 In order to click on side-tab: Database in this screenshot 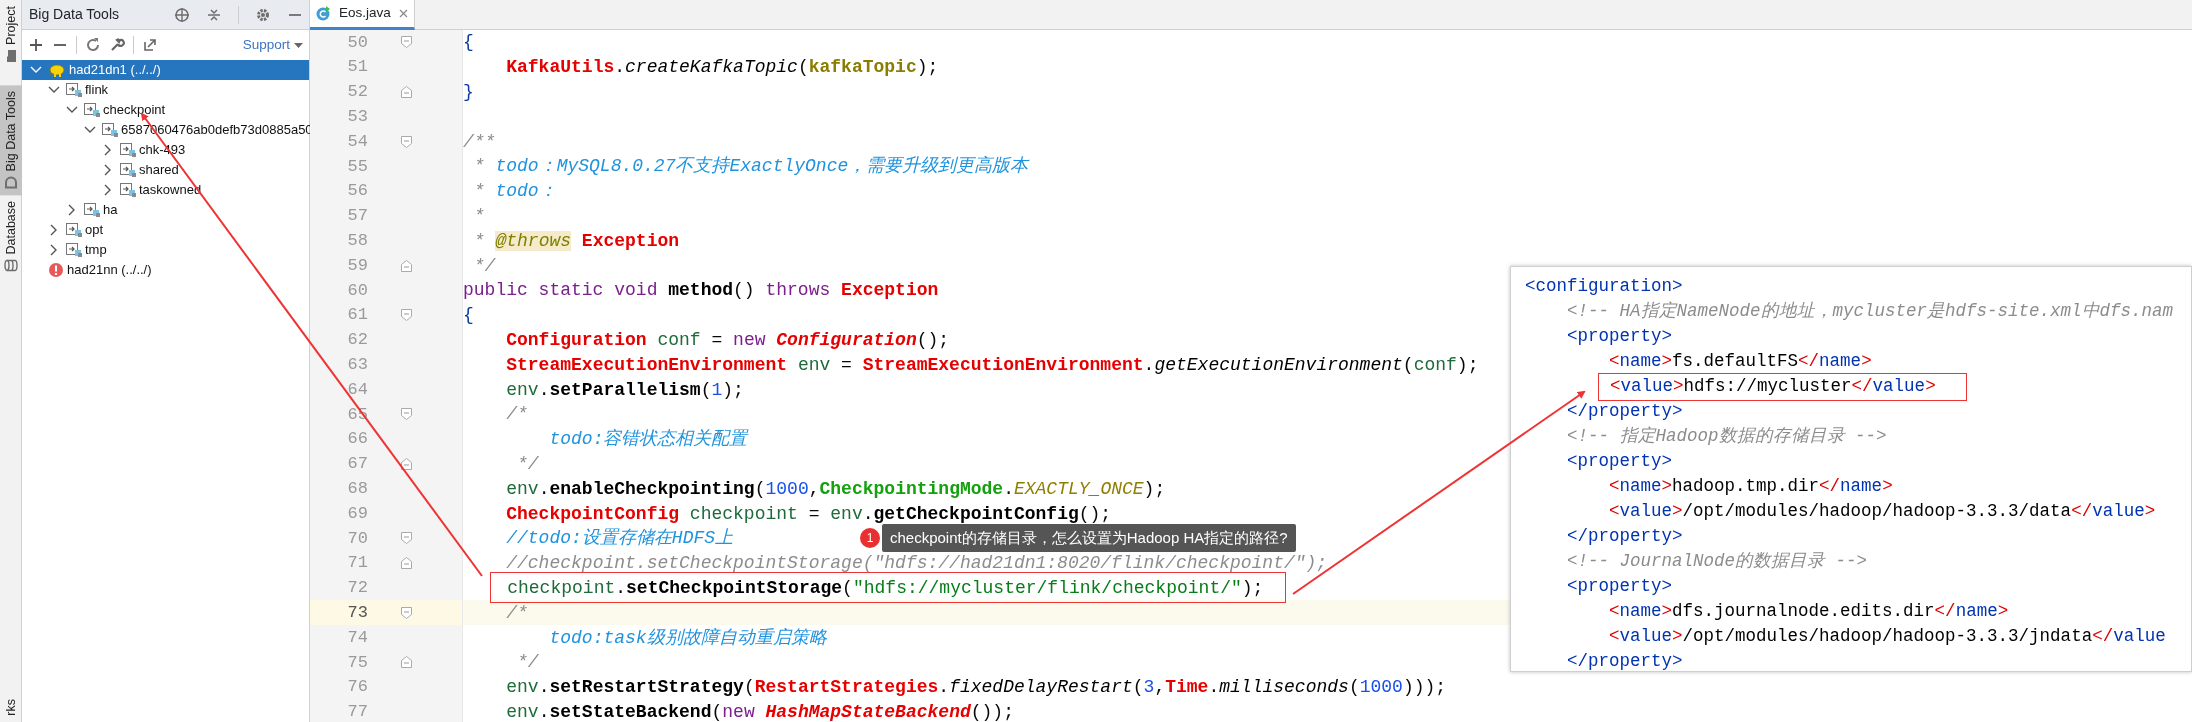, I will do `click(11, 237)`.